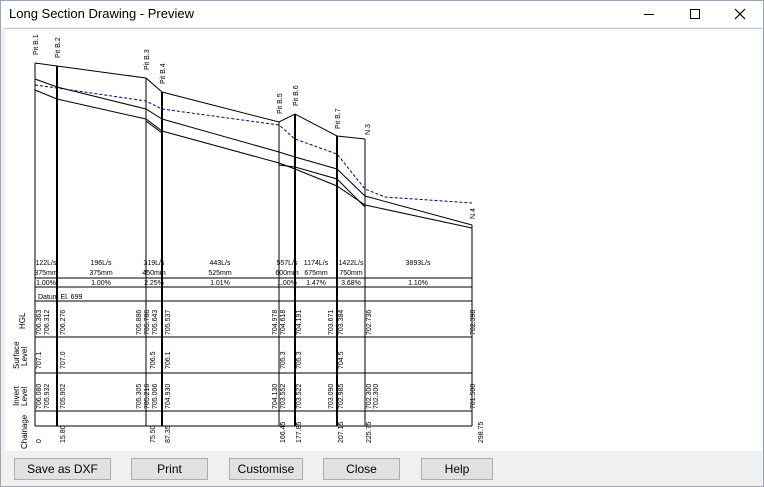 Image resolution: width=764 pixels, height=487 pixels. I want to click on invert-value: 703.522, so click(299, 396).